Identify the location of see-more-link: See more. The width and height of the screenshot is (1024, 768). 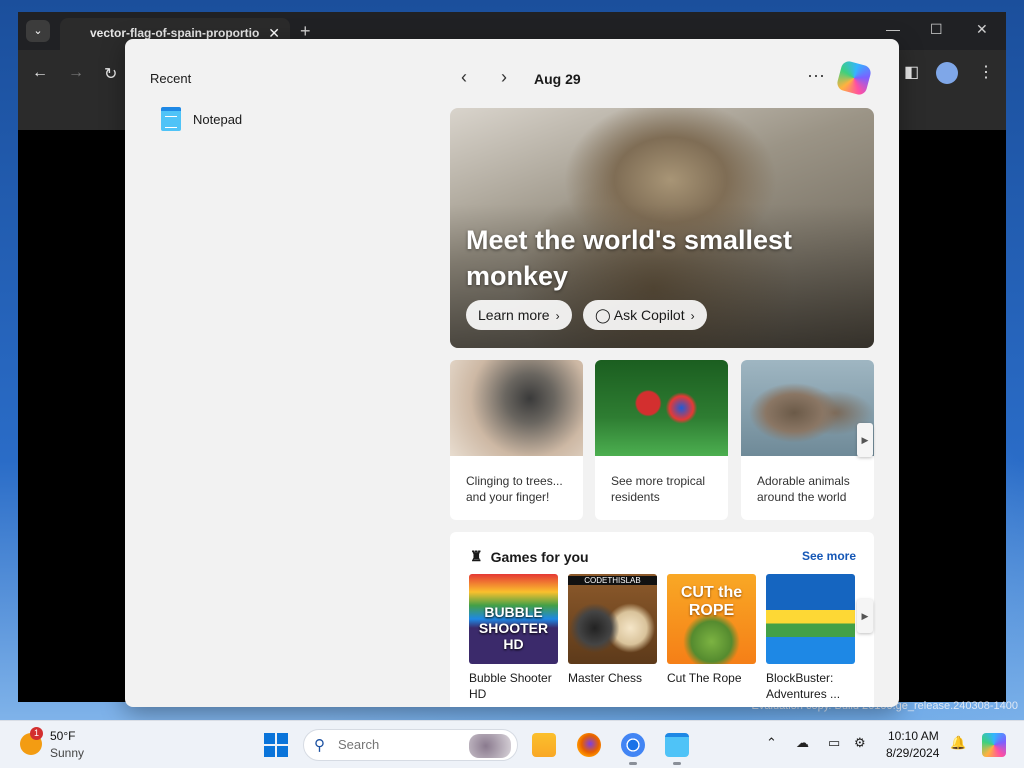
(829, 556).